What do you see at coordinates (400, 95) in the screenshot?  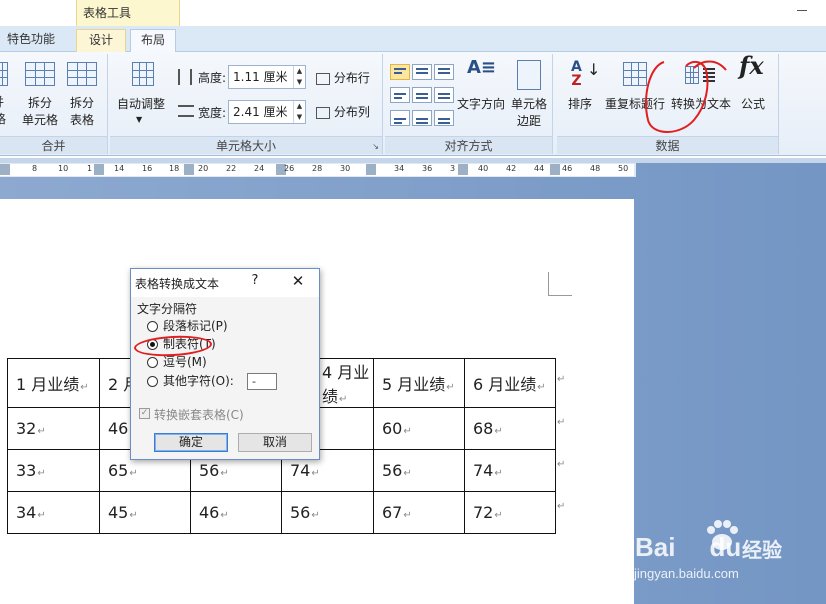 I see `align-middle-left-icon` at bounding box center [400, 95].